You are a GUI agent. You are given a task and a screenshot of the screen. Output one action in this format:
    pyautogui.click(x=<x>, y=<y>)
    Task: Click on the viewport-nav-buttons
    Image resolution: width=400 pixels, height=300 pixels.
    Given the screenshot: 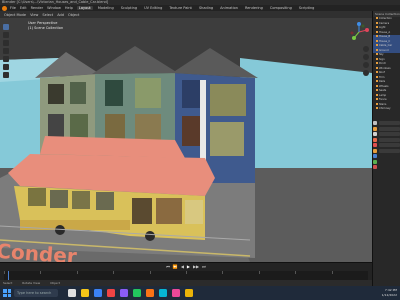 What is the action you would take?
    pyautogui.click(x=366, y=61)
    